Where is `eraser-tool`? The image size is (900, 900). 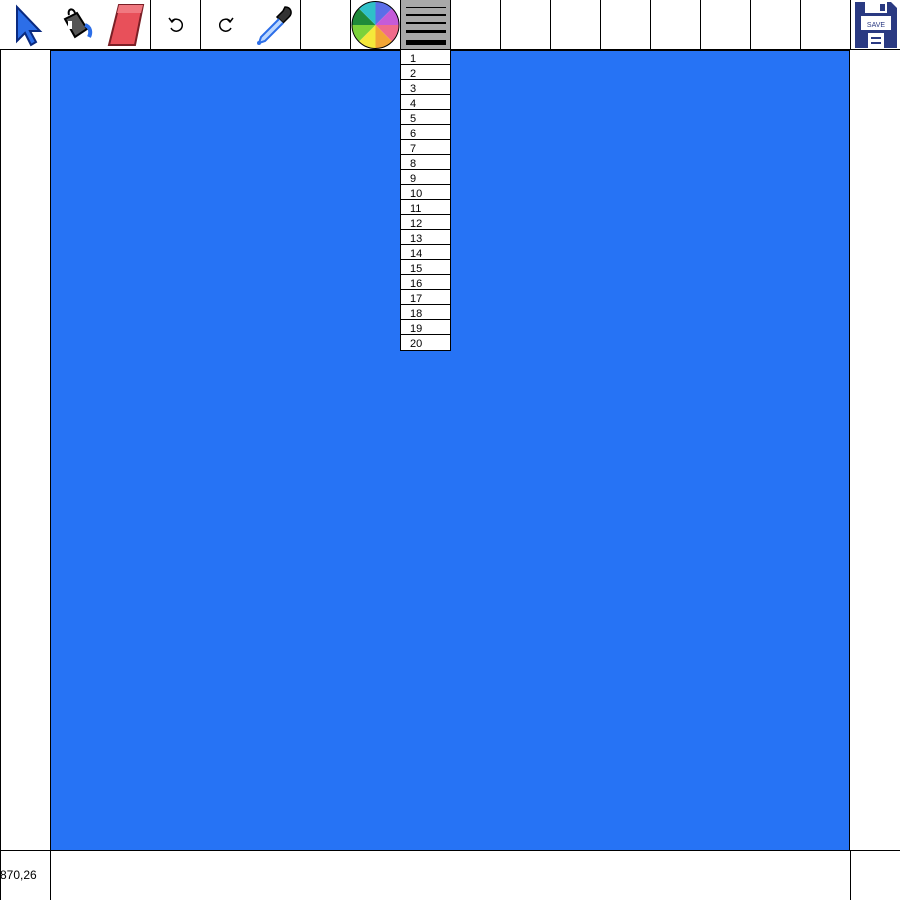
eraser-tool is located at coordinates (125, 25).